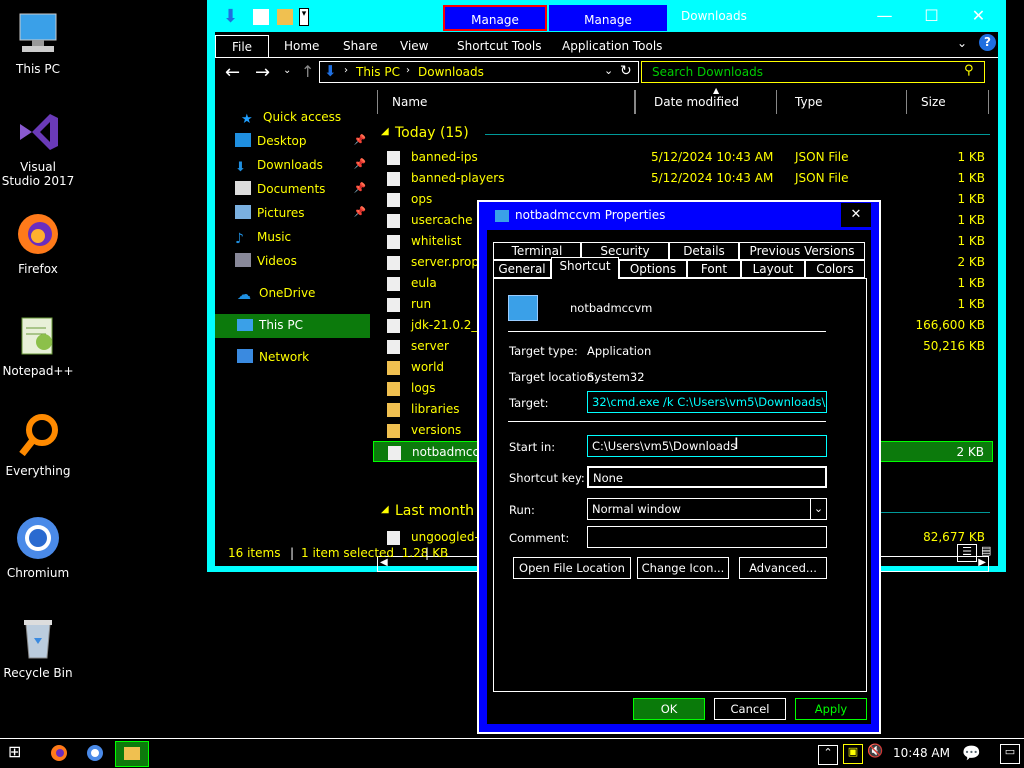 This screenshot has height=768, width=1024. What do you see at coordinates (38, 547) in the screenshot?
I see `desktop-icon-chromium: Chromium` at bounding box center [38, 547].